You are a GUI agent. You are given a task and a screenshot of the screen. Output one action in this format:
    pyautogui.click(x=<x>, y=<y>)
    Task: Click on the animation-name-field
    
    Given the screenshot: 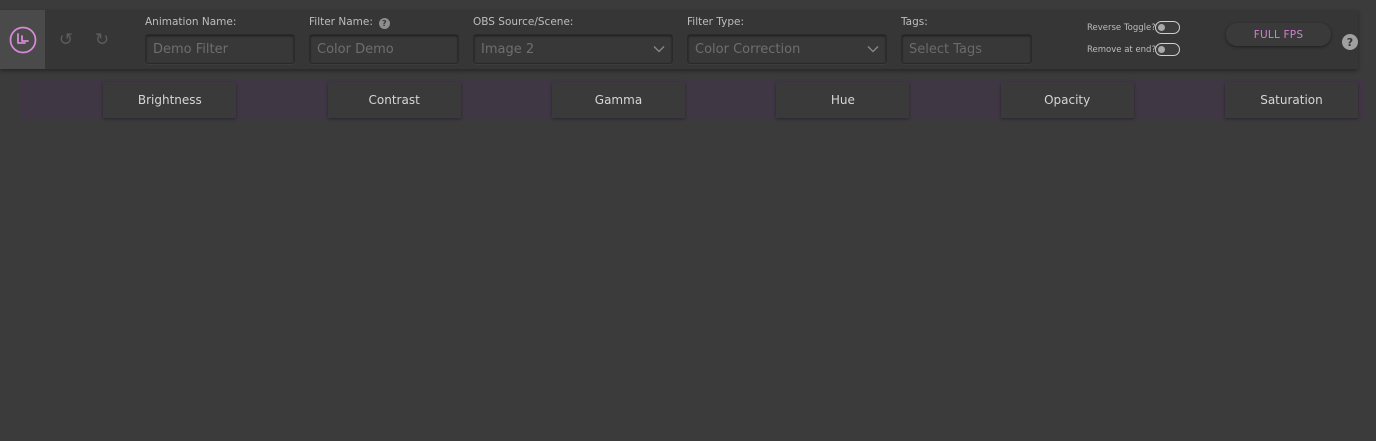 What is the action you would take?
    pyautogui.click(x=220, y=49)
    